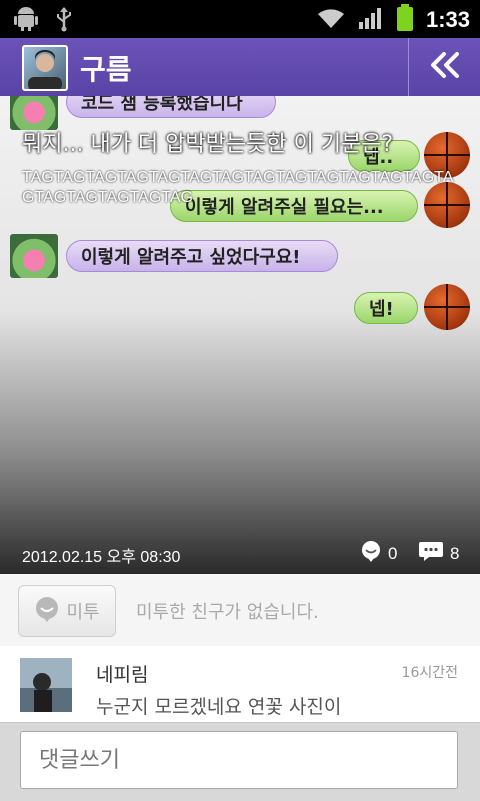 This screenshot has width=480, height=801. I want to click on comment-input, so click(239, 760).